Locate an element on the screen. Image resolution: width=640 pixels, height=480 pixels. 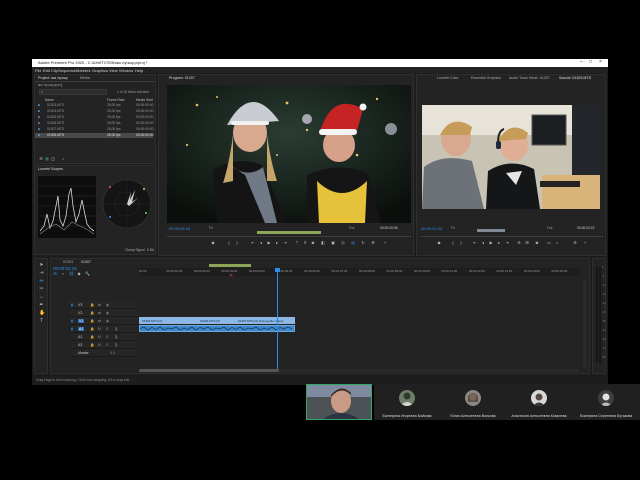
menu-file: File is located at coordinates (38, 70).